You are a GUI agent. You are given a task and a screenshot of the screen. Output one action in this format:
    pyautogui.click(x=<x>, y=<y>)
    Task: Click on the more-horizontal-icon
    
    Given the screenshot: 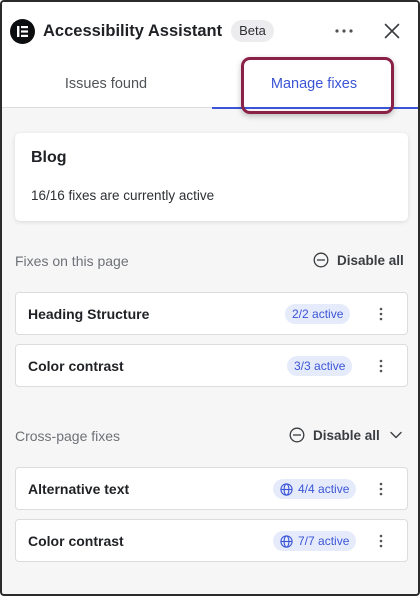 What is the action you would take?
    pyautogui.click(x=344, y=31)
    